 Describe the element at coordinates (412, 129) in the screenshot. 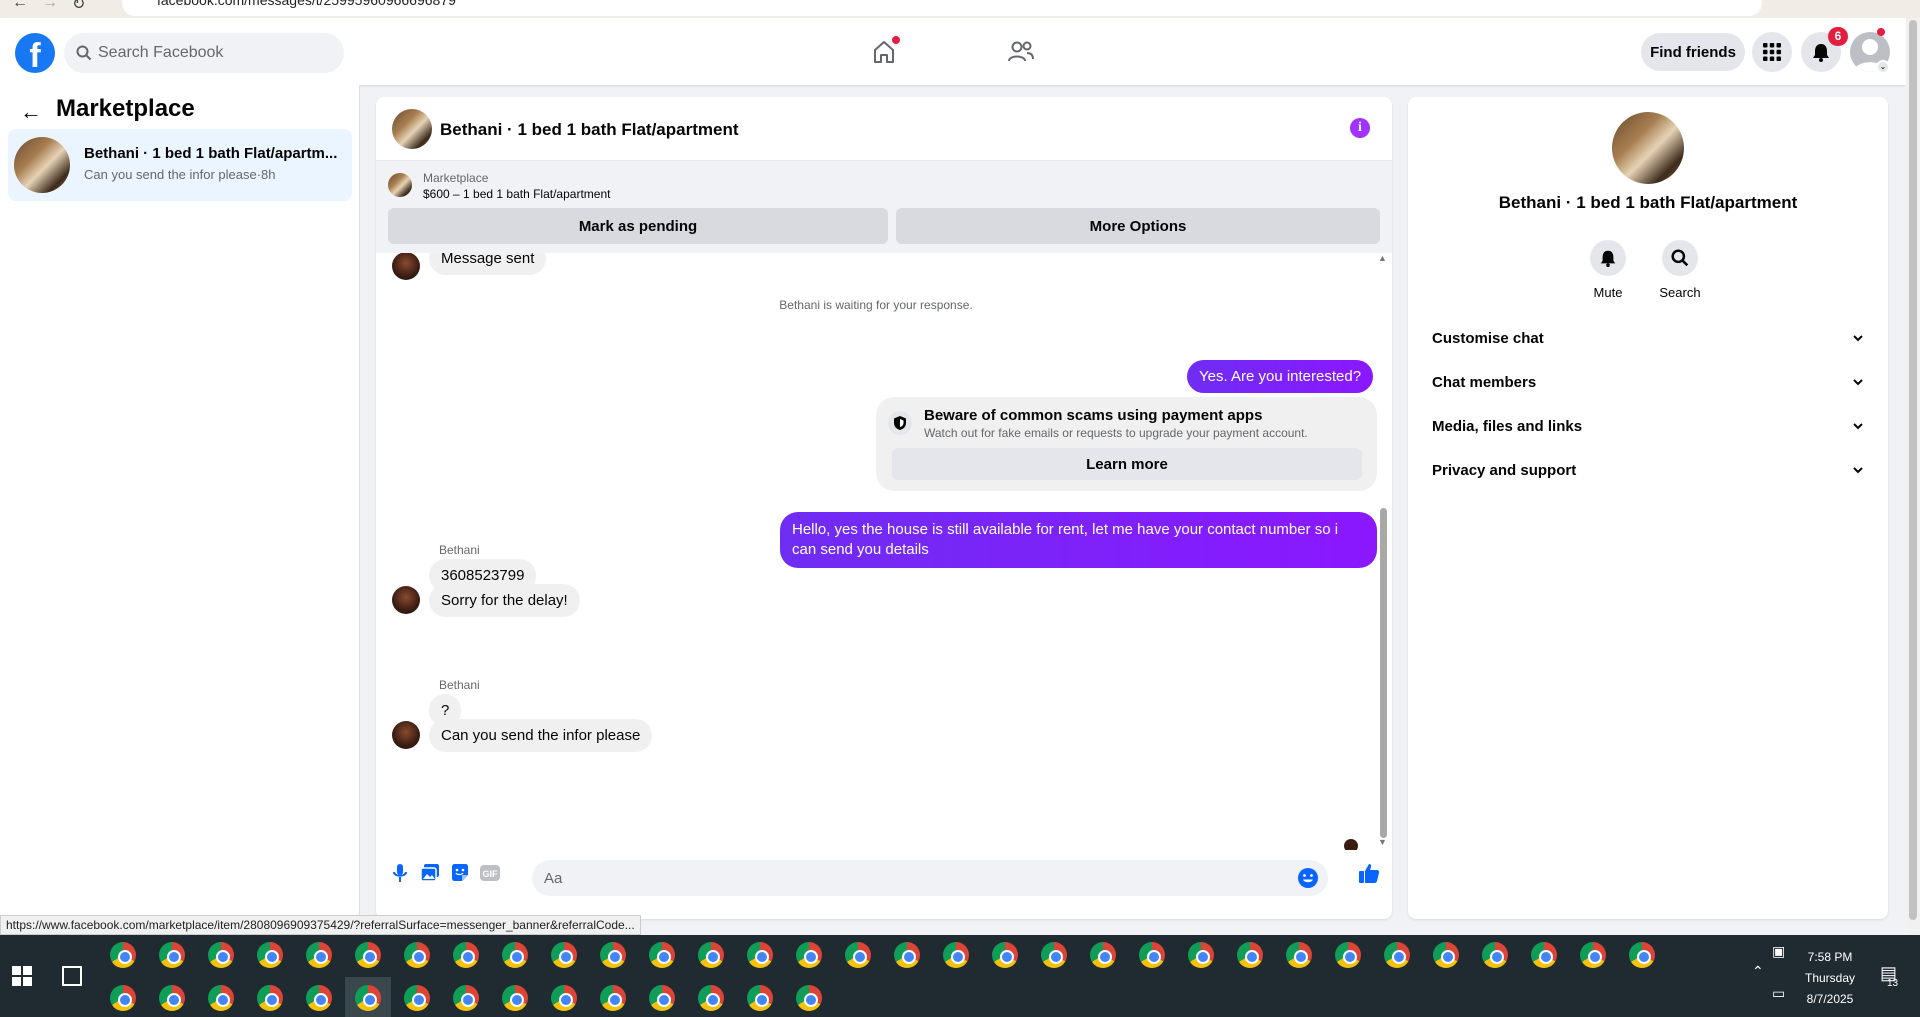

I see `chat-thumbnail` at that location.